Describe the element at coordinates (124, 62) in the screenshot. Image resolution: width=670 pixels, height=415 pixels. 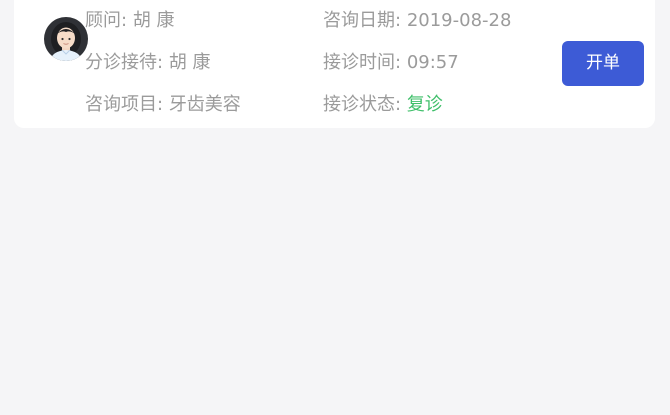
I see `reception-label: 分诊接待:` at that location.